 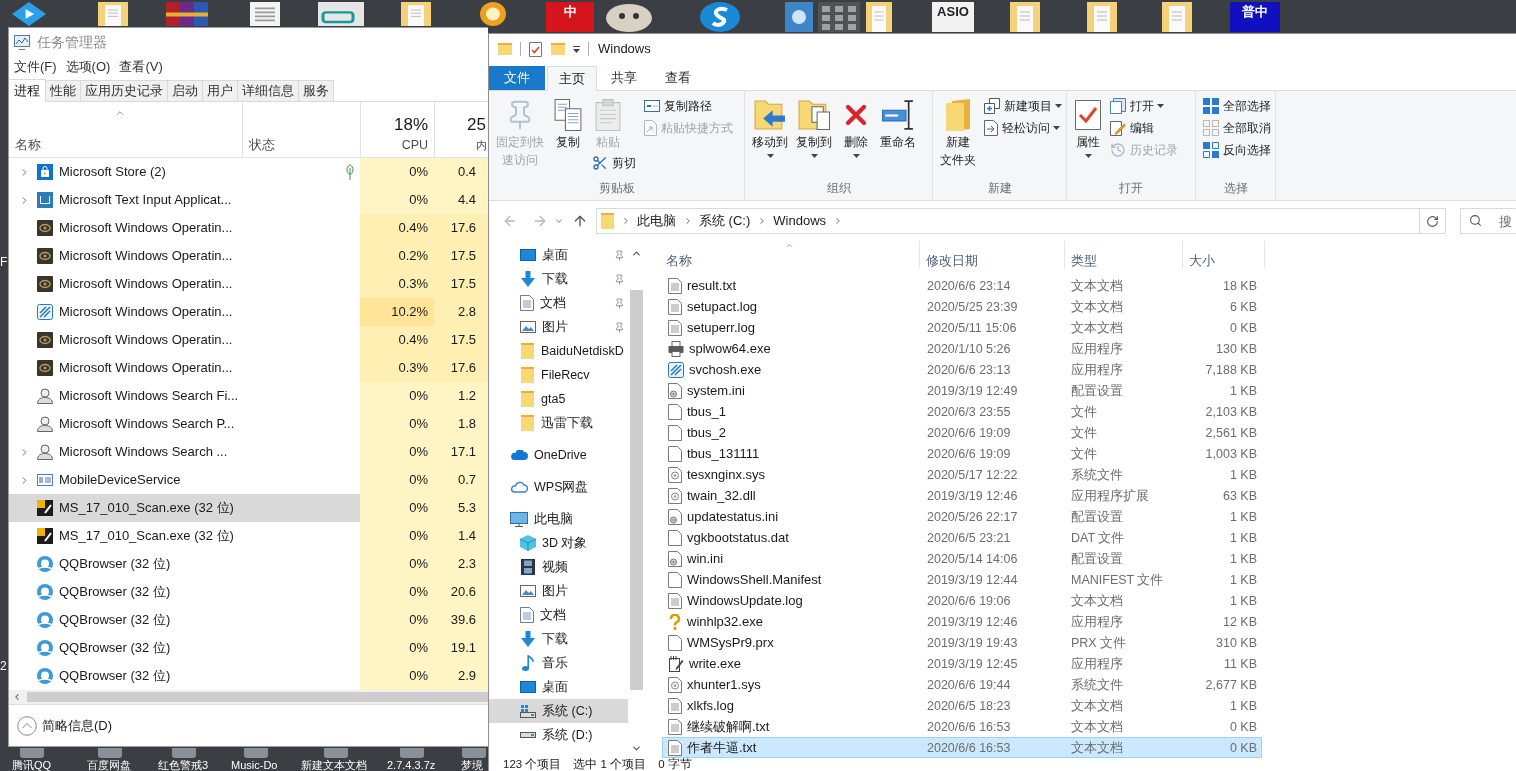 I want to click on ribbon-group-label: 新建, so click(x=999, y=188).